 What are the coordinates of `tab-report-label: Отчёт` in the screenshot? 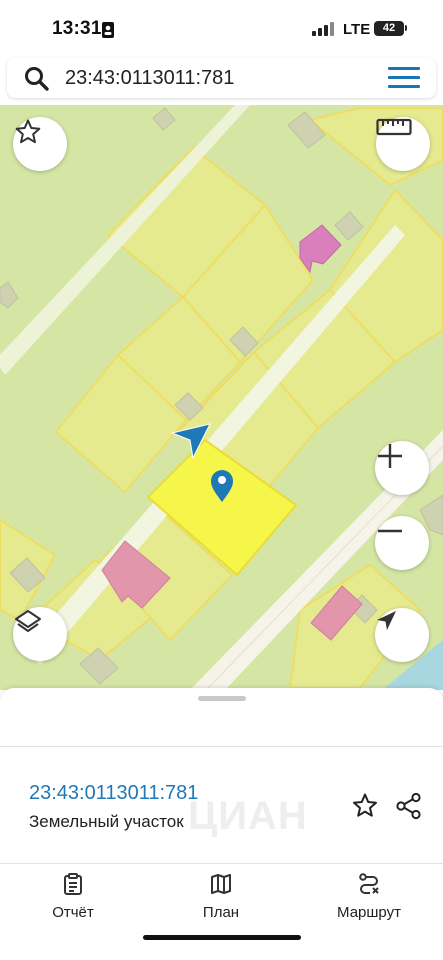 It's located at (73, 912).